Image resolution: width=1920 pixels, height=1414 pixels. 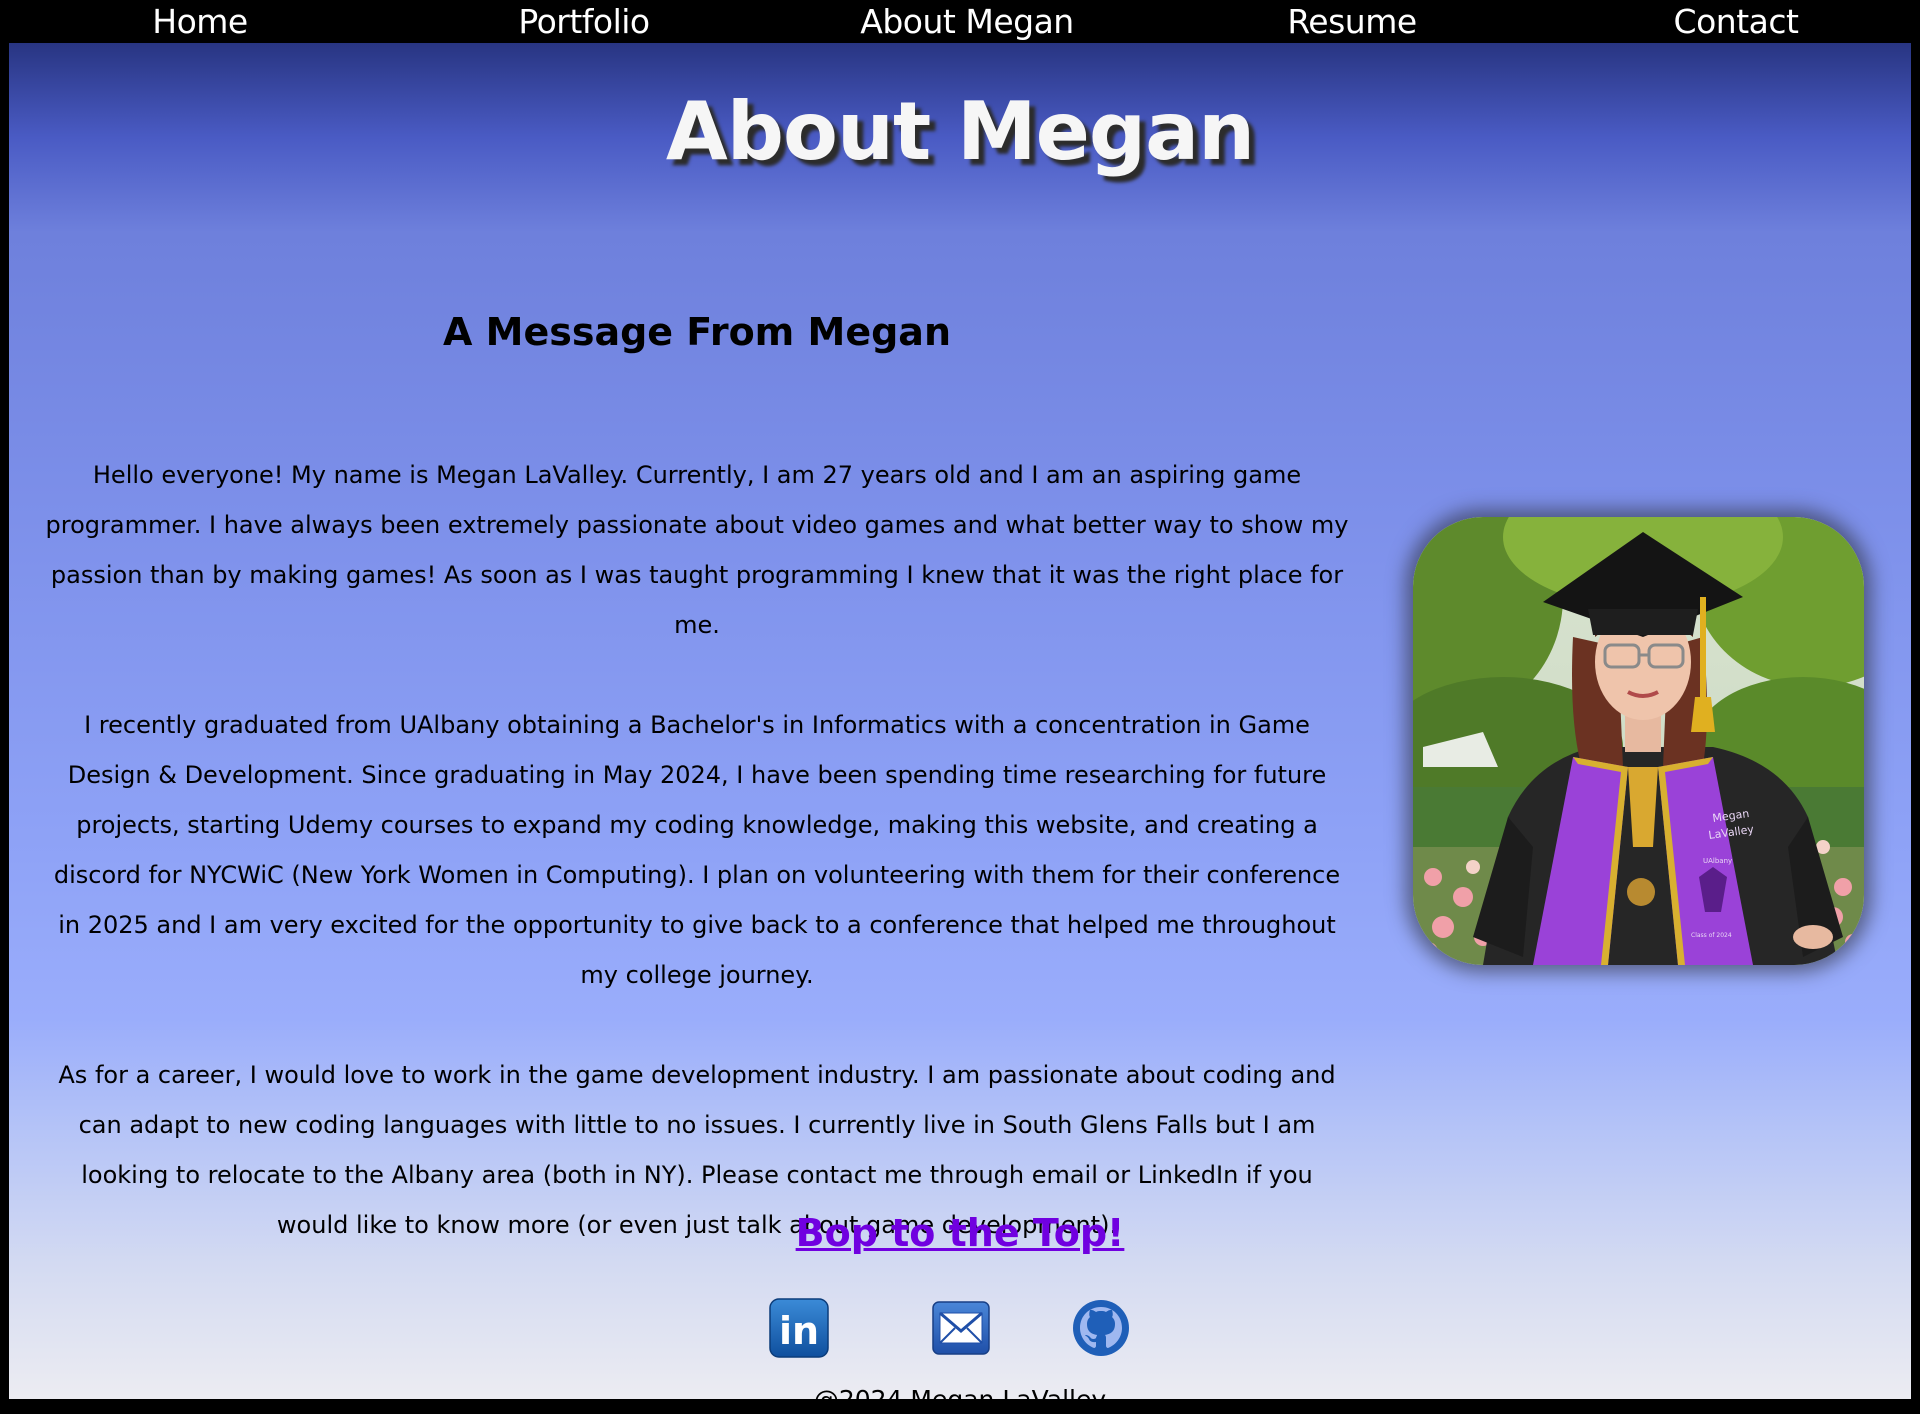 What do you see at coordinates (200, 21) in the screenshot?
I see `nav-home: Home` at bounding box center [200, 21].